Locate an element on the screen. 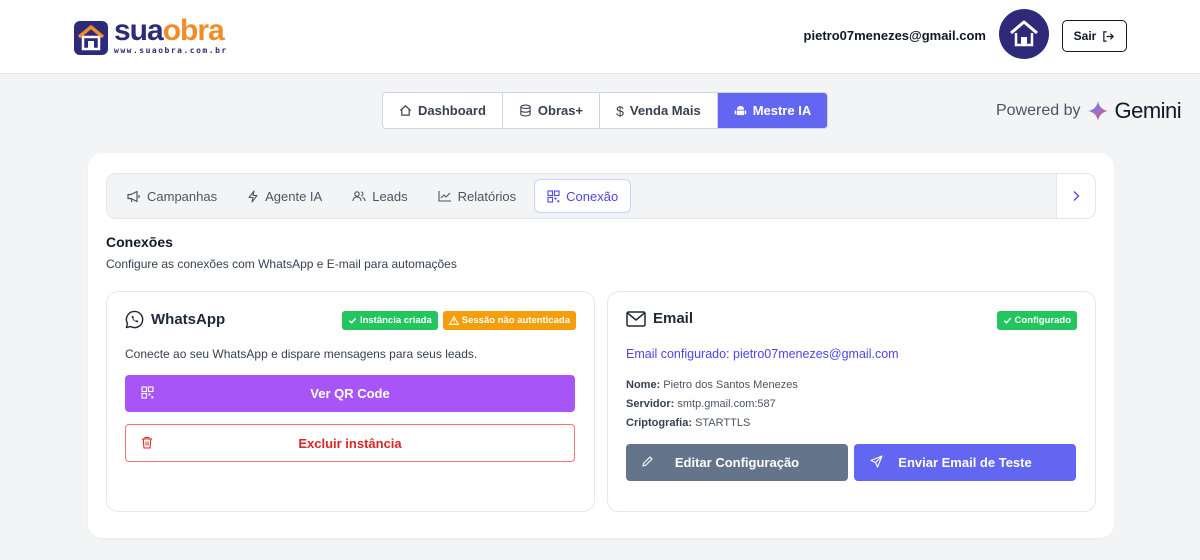  configured-badge: Configurado is located at coordinates (1036, 320).